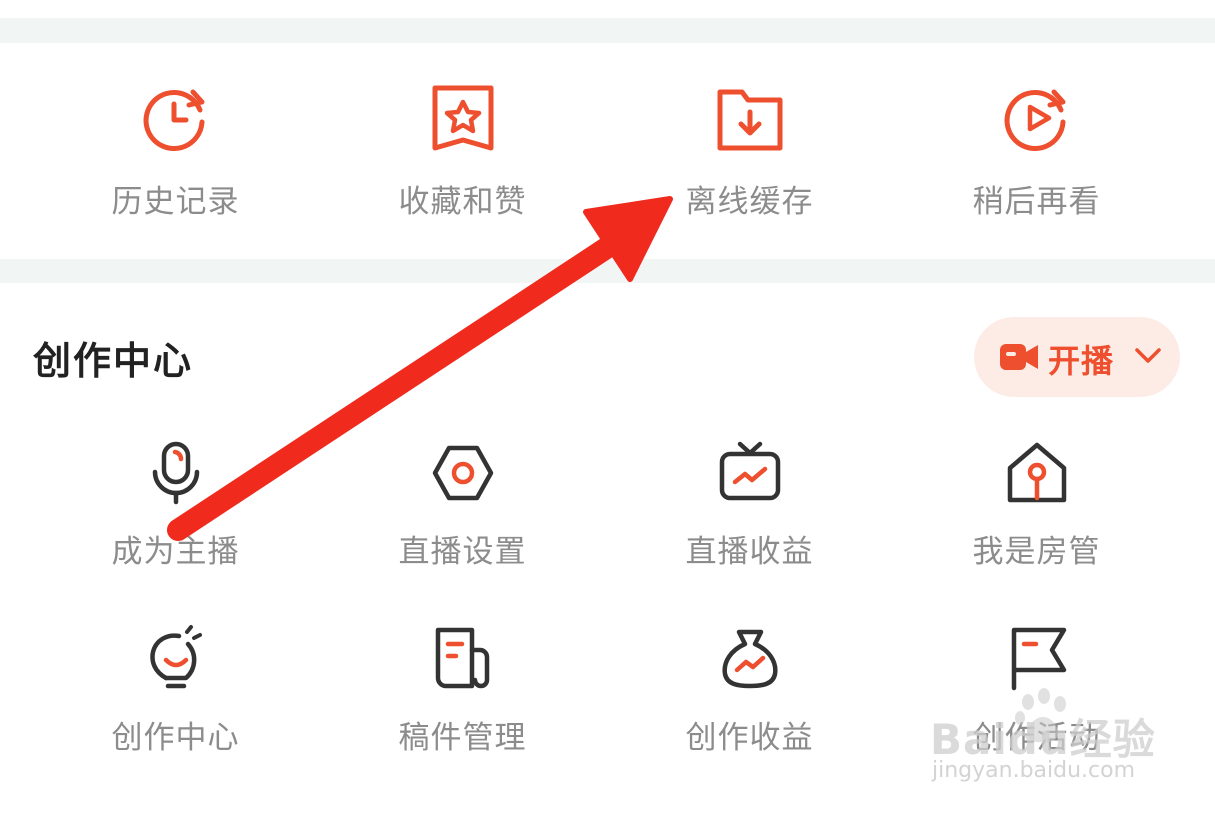 The image size is (1215, 814). Describe the element at coordinates (175, 473) in the screenshot. I see `microphone-icon` at that location.